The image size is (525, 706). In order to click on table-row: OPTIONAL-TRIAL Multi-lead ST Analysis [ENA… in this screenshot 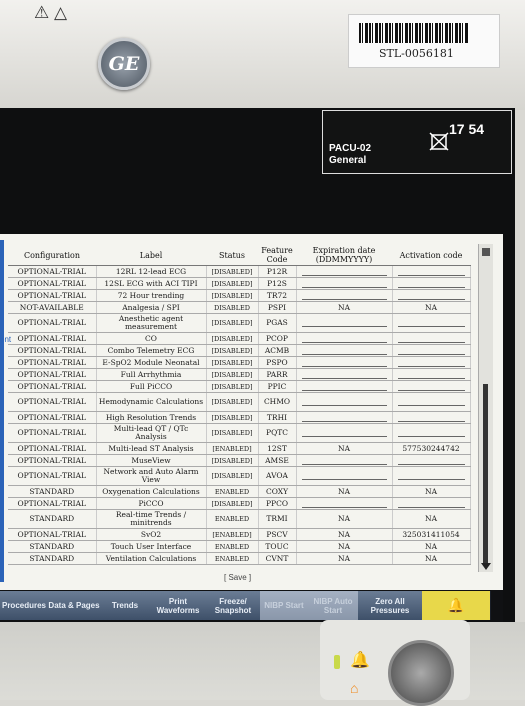, I will do `click(239, 448)`.